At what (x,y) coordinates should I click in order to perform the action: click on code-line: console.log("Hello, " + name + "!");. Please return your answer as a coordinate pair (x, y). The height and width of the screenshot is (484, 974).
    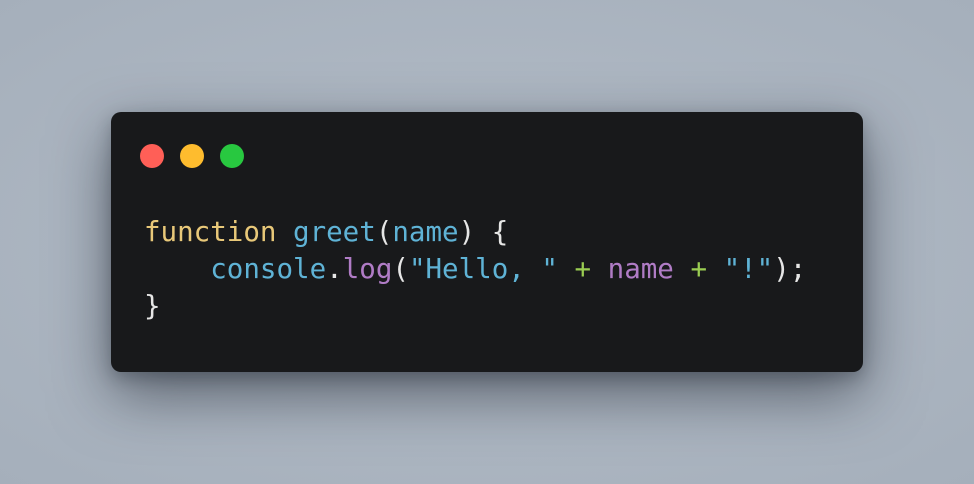
    Looking at the image, I should click on (475, 269).